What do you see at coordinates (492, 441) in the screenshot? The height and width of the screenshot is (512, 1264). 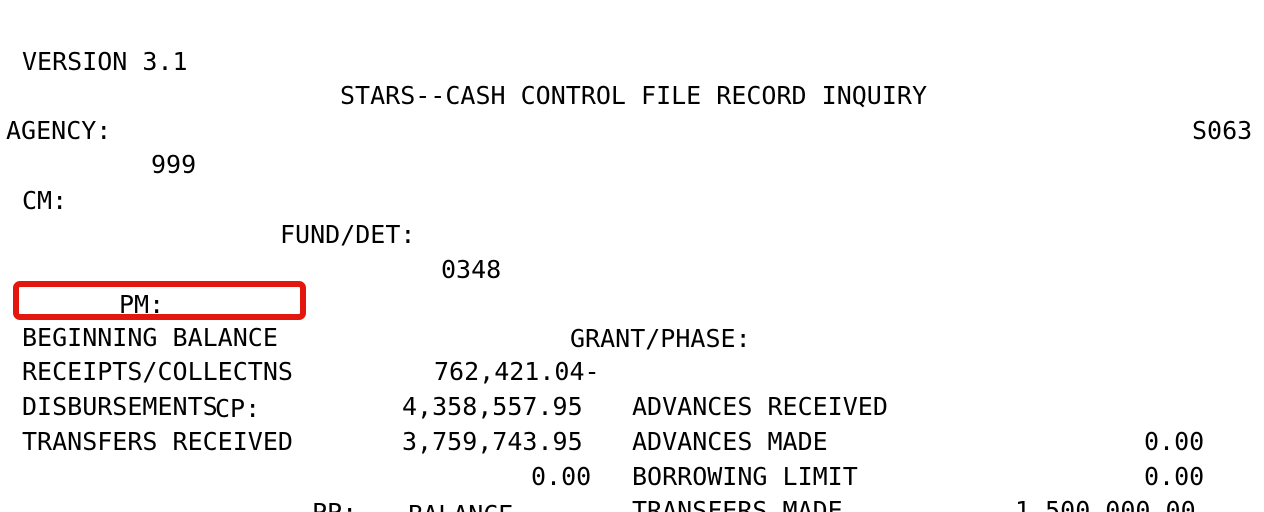 I see `amount-value-disbursements: 3,759,743.95` at bounding box center [492, 441].